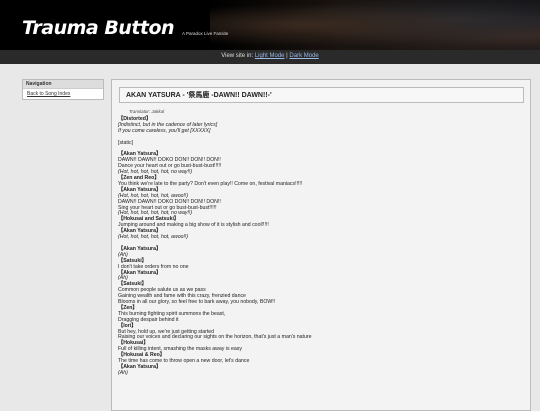 The height and width of the screenshot is (411, 540). What do you see at coordinates (123, 372) in the screenshot?
I see `lyric-line: (Ah)` at bounding box center [123, 372].